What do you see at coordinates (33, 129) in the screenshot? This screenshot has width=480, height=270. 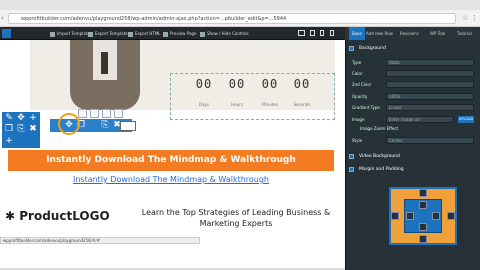 I see `trash-icon: ✖` at bounding box center [33, 129].